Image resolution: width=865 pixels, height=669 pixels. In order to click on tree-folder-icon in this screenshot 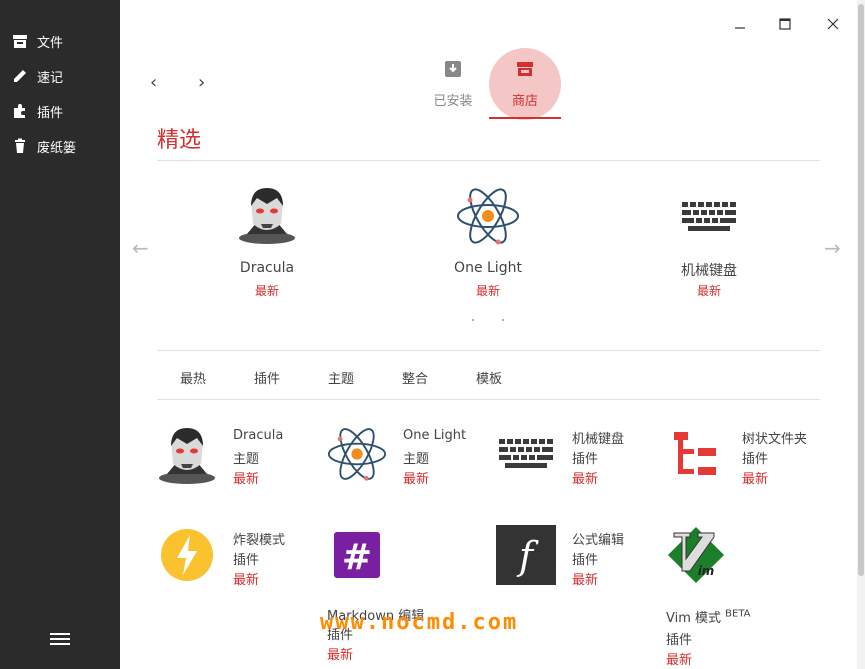, I will do `click(695, 453)`.